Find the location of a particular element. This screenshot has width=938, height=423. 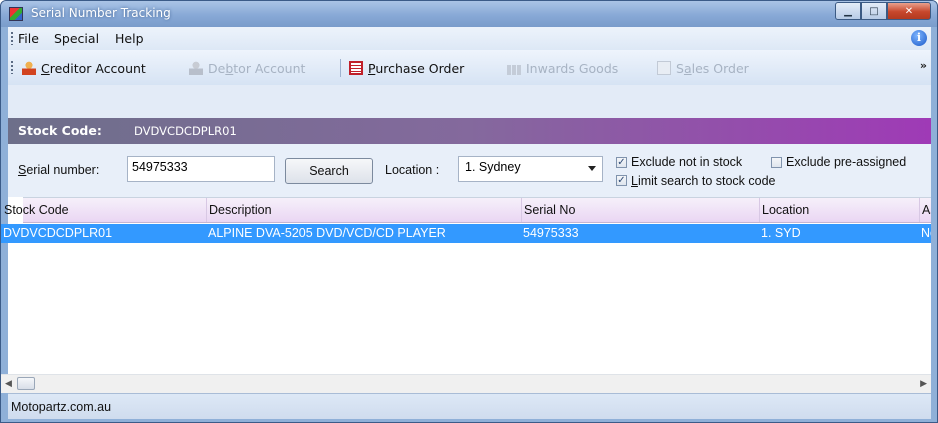

inwards-goods-button: Inwards Goods is located at coordinates (562, 68).